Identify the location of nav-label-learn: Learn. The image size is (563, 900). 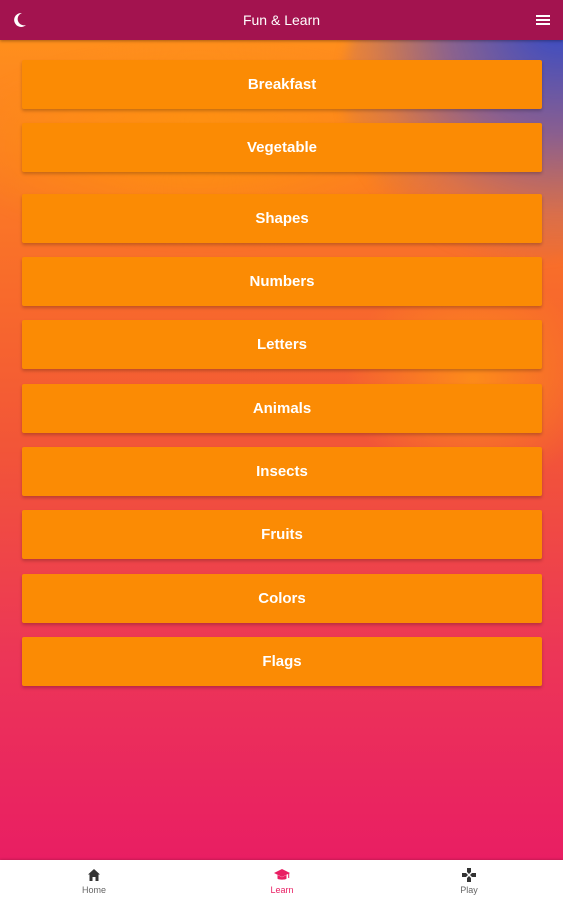
(282, 890).